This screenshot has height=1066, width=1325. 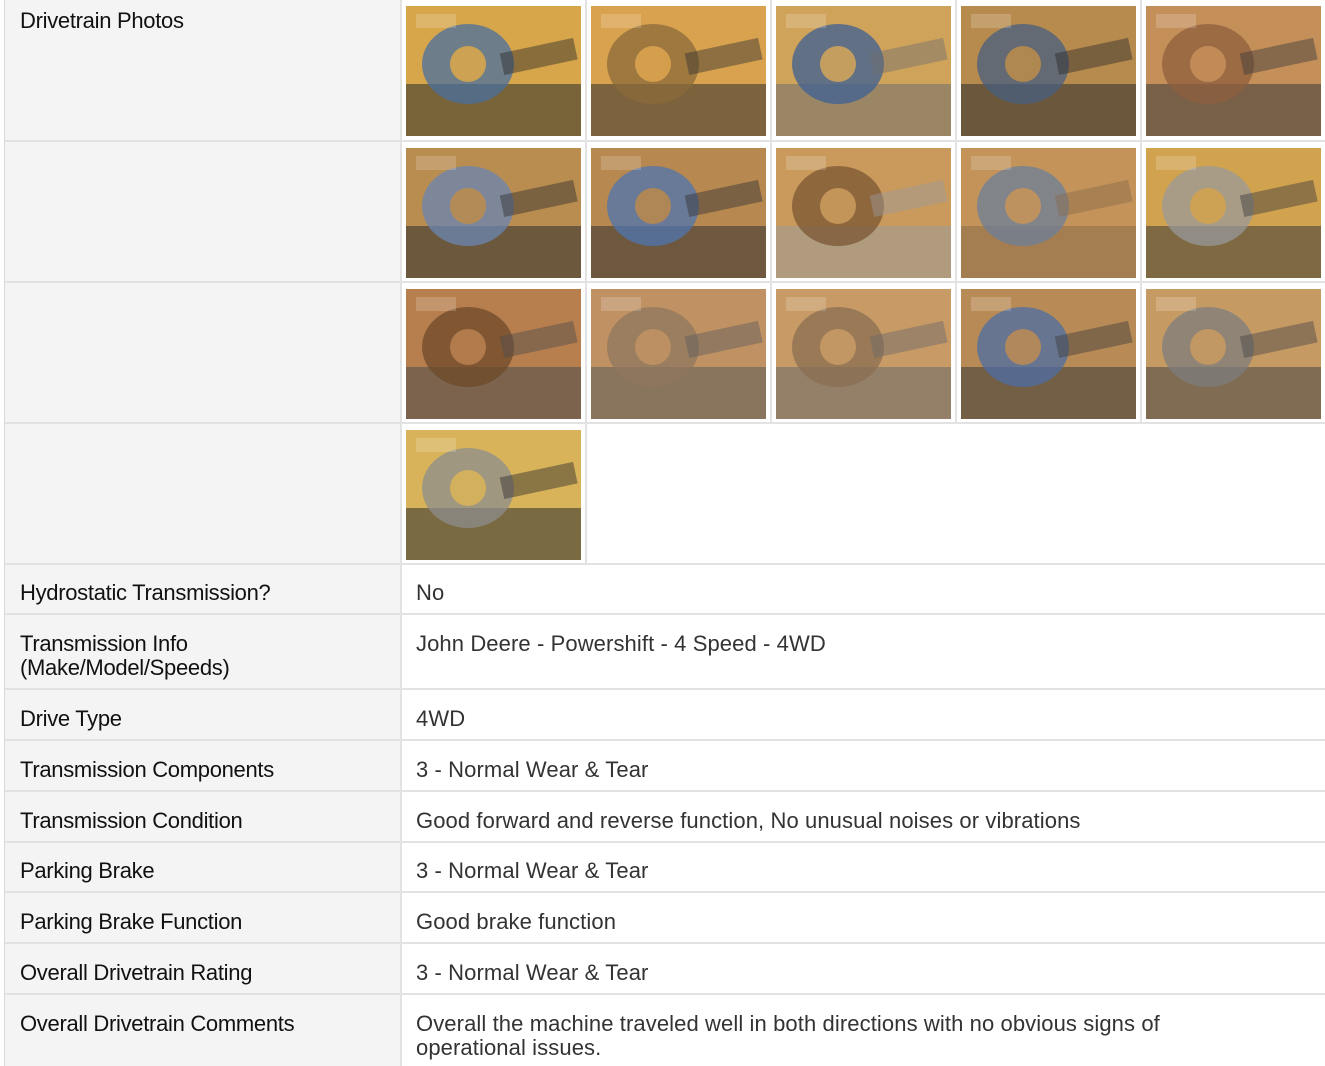 I want to click on field-label: Overall Drivetrain Comments, so click(x=203, y=1030).